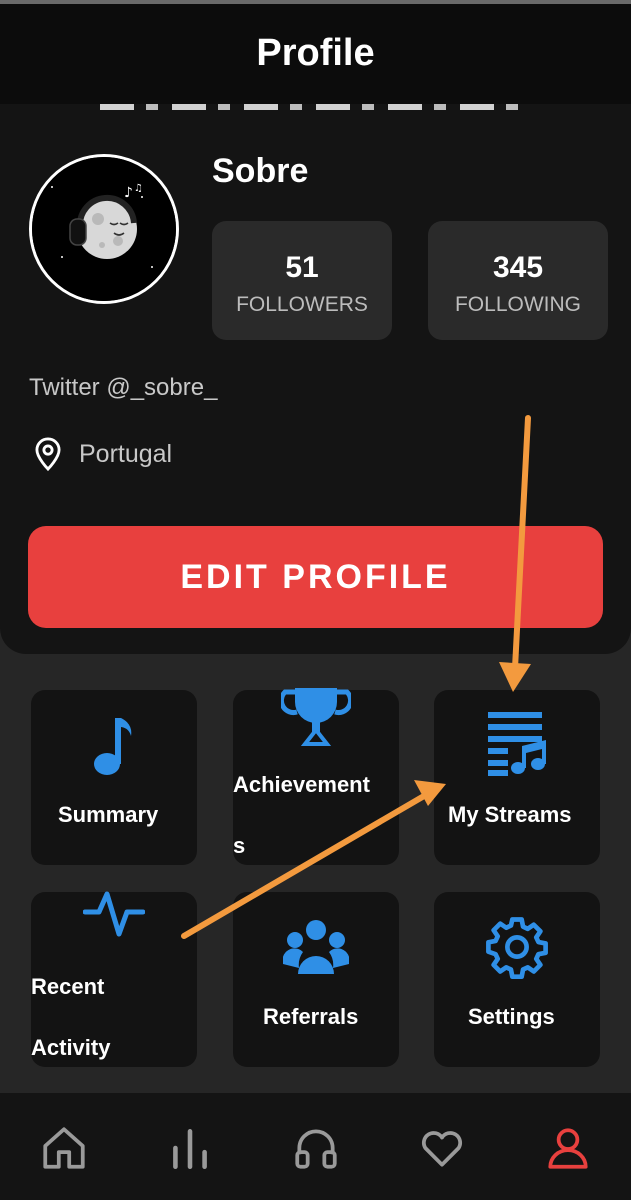  I want to click on following-stat: 345 FOLLOWING, so click(518, 280).